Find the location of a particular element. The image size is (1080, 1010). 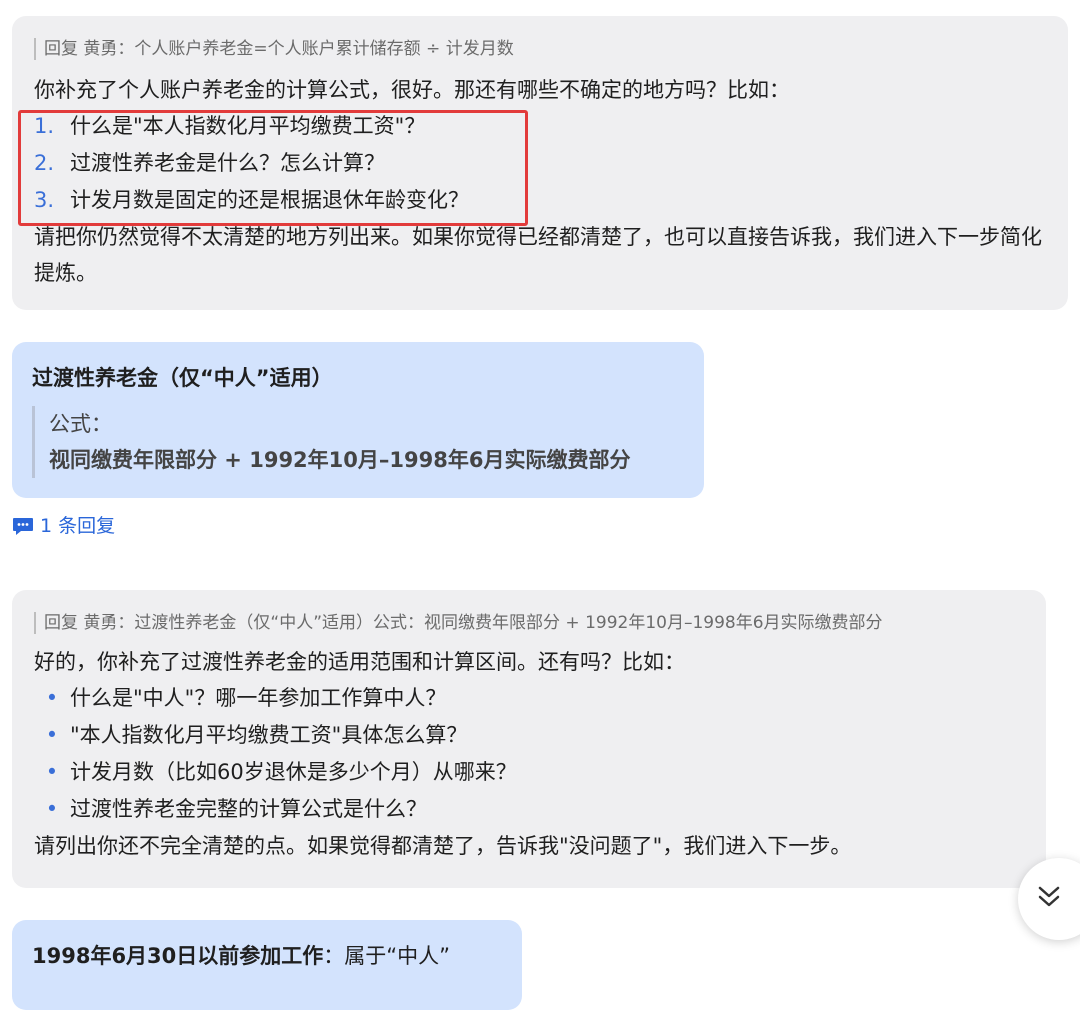

list-item: • 过渡性养老金完整的计算公式是什么？ is located at coordinates (236, 809).